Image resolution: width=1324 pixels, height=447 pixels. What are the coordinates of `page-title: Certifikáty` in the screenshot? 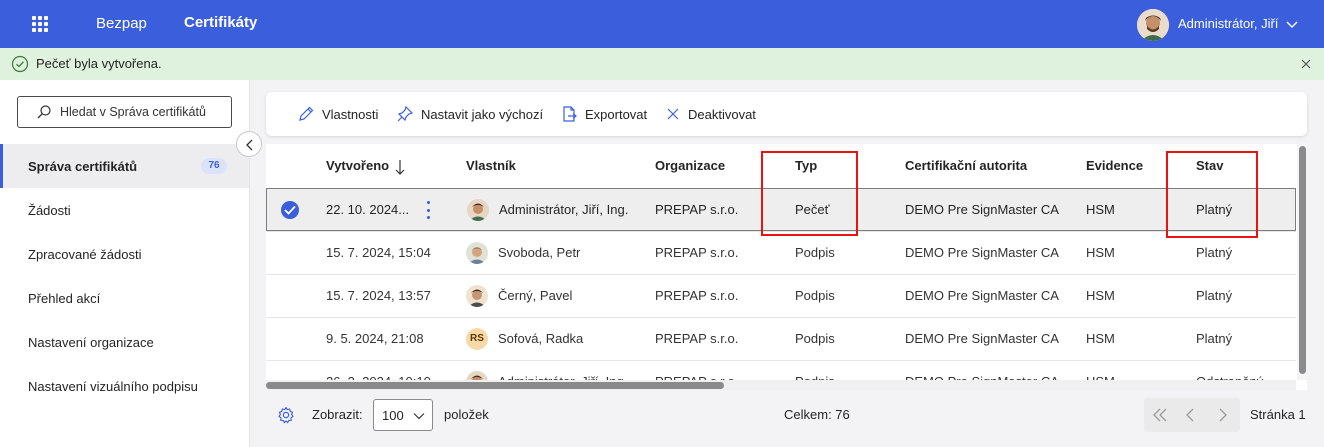 It's located at (221, 22).